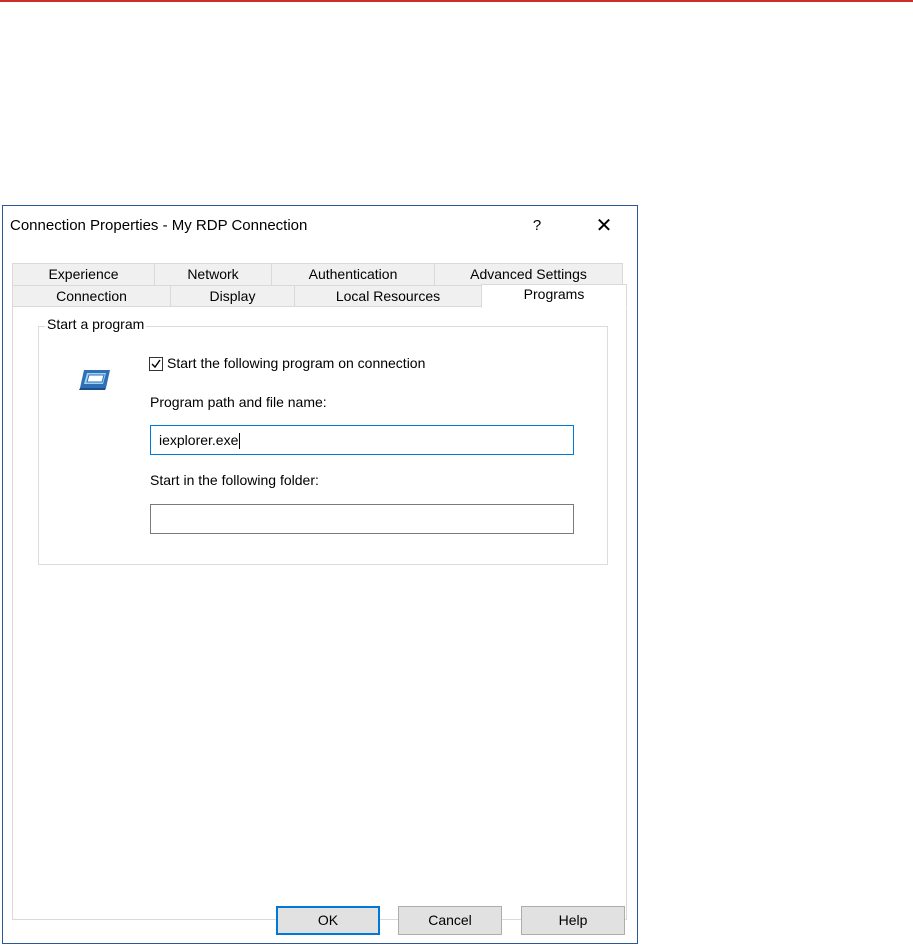 Image resolution: width=913 pixels, height=949 pixels. I want to click on ok-button: OK, so click(328, 920).